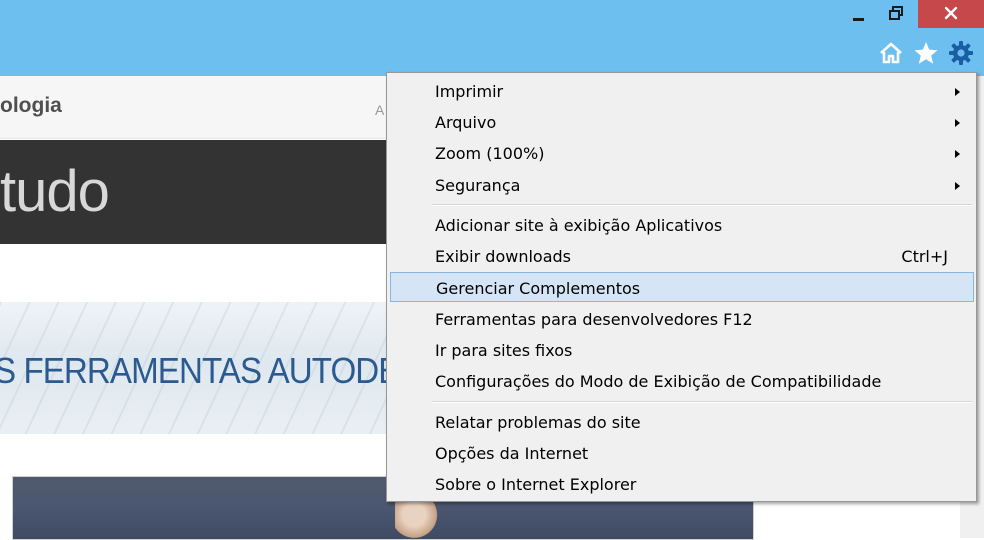  What do you see at coordinates (512, 454) in the screenshot?
I see `menu-item-label: Opções da Internet` at bounding box center [512, 454].